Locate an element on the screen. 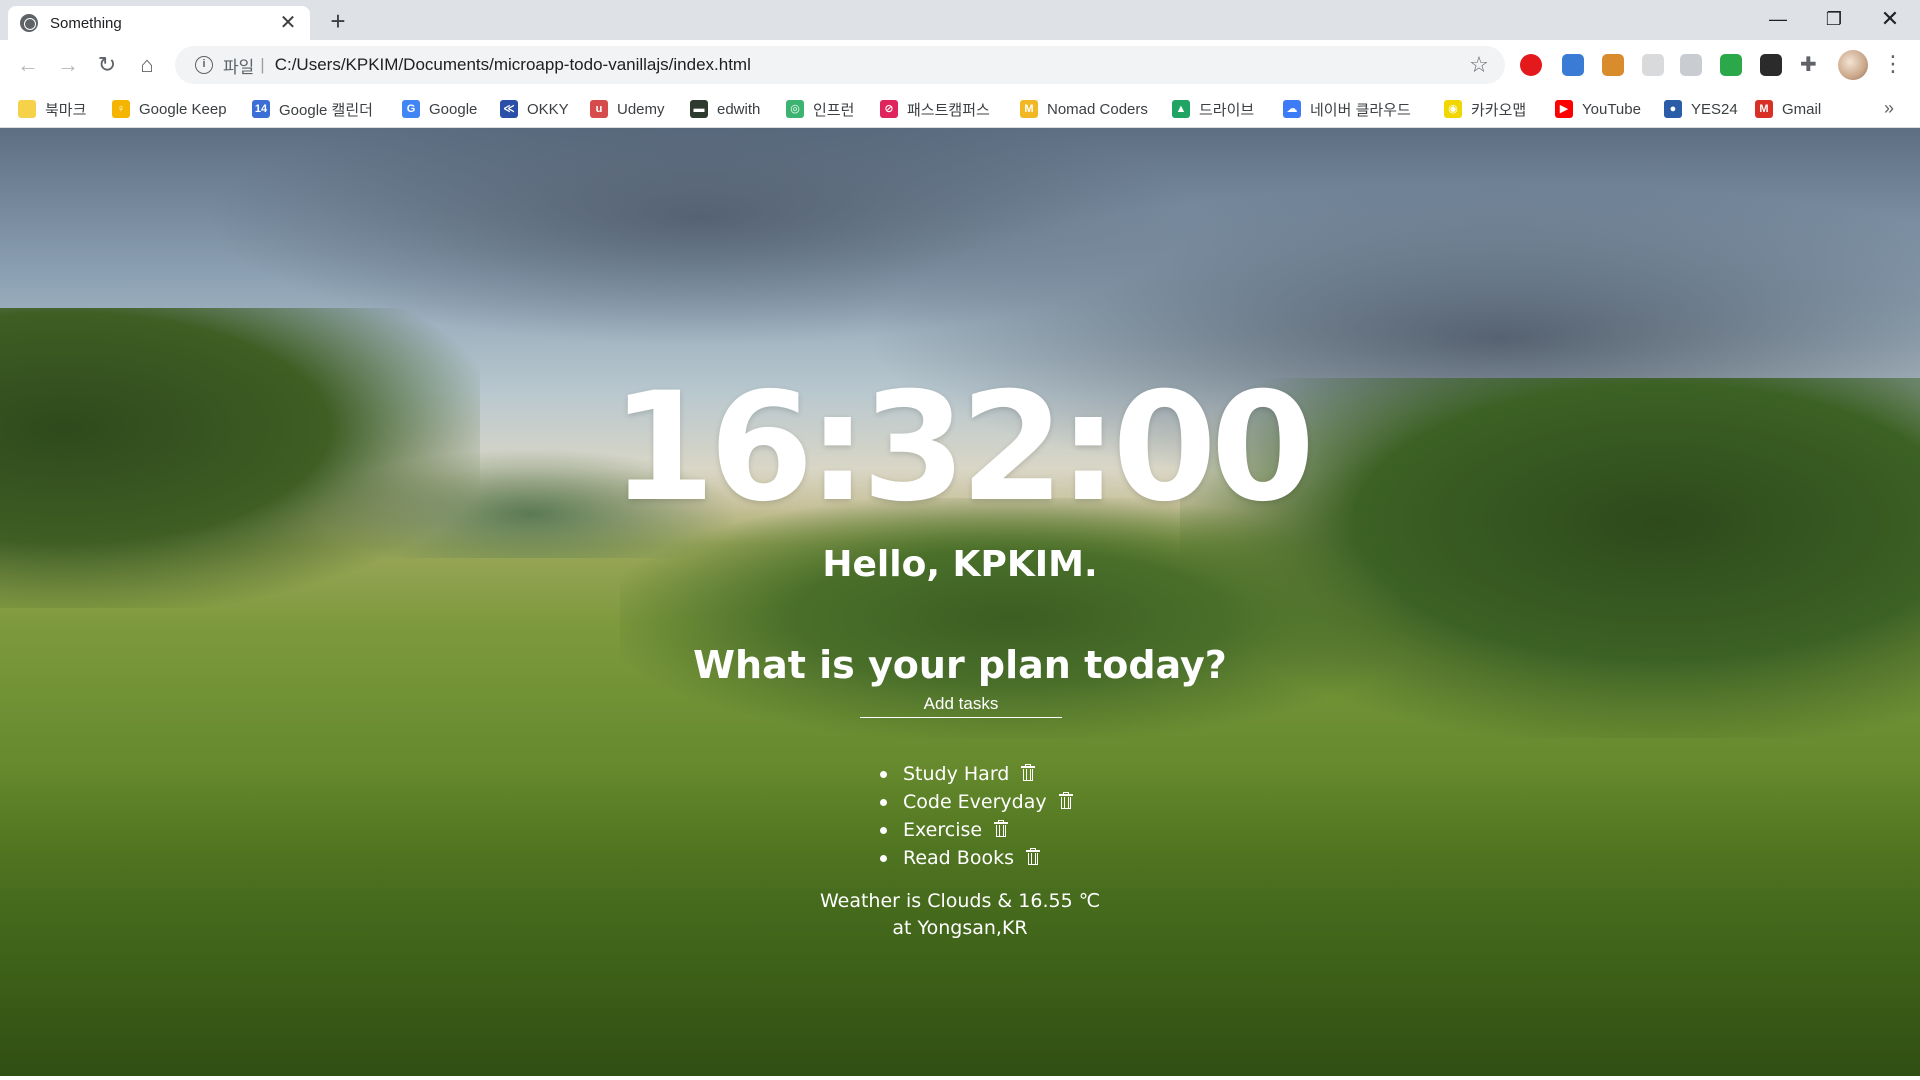 This screenshot has height=1080, width=1920. pen-tool-icon is located at coordinates (1573, 65).